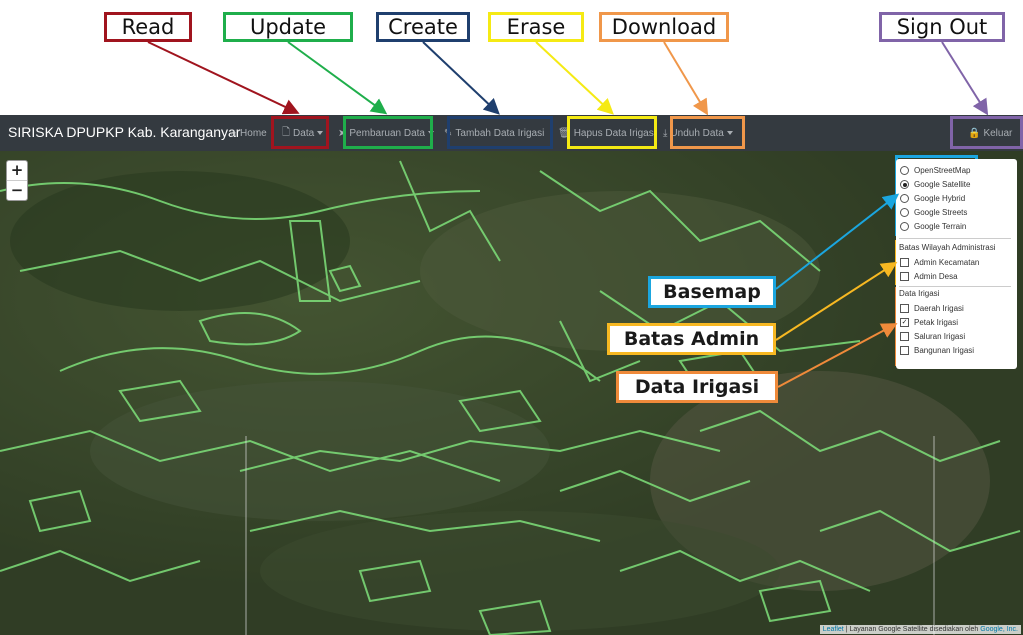 This screenshot has height=635, width=1023. What do you see at coordinates (941, 212) in the screenshot?
I see `basemap-option-label: Google Streets` at bounding box center [941, 212].